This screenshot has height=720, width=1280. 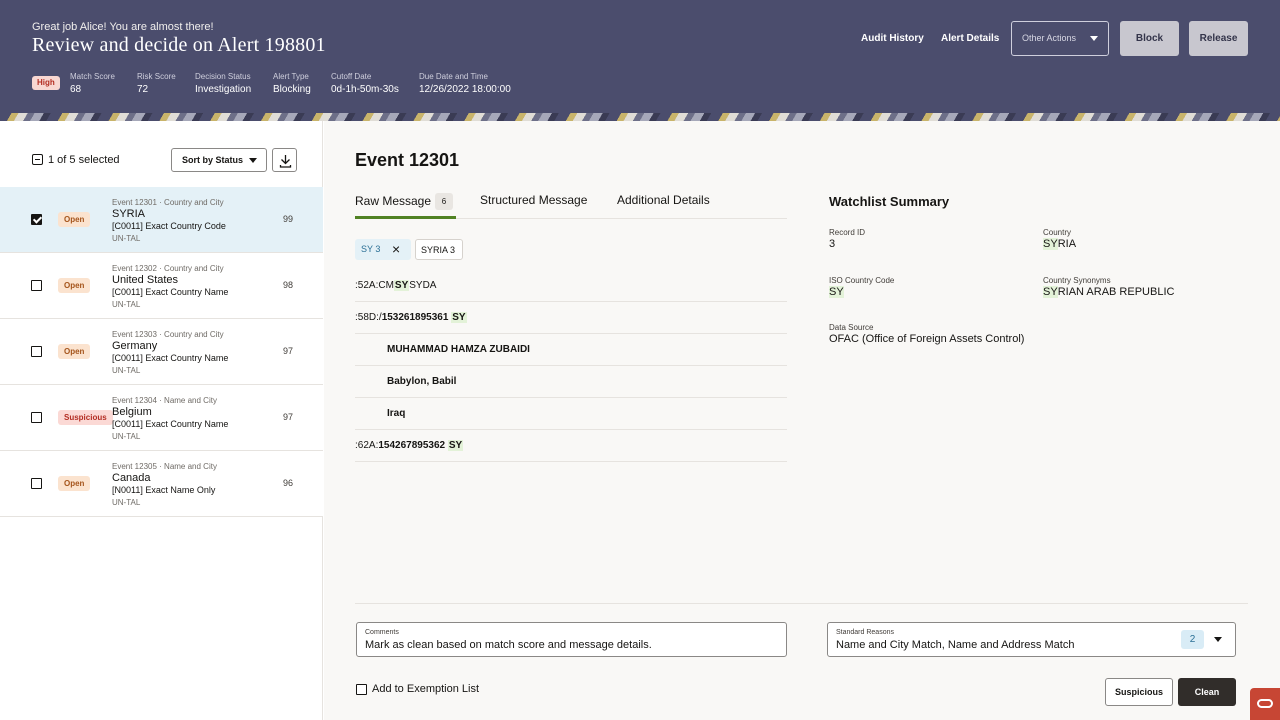 What do you see at coordinates (84, 160) in the screenshot?
I see `selection-count: 1 of 5 selected` at bounding box center [84, 160].